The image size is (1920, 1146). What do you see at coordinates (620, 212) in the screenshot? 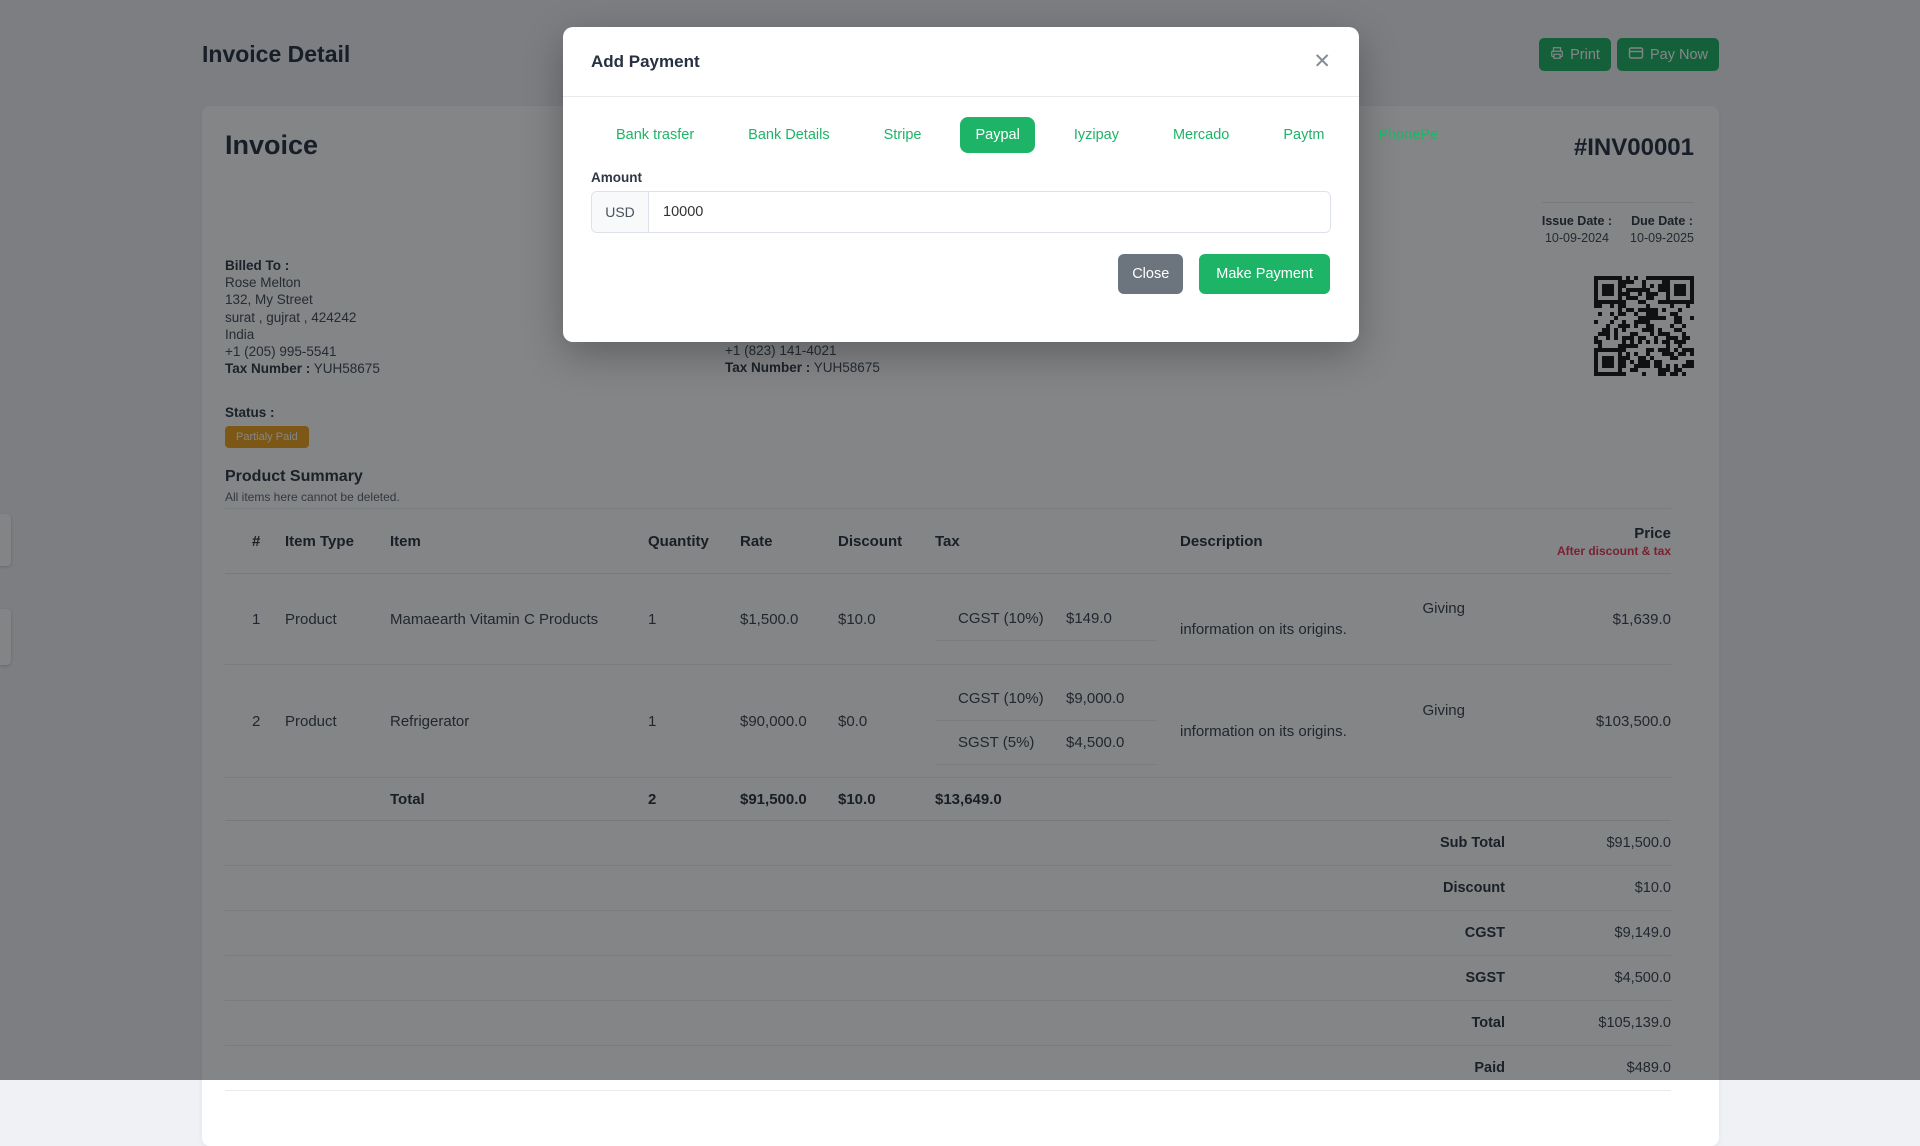
I see `currency-addon: USD` at bounding box center [620, 212].